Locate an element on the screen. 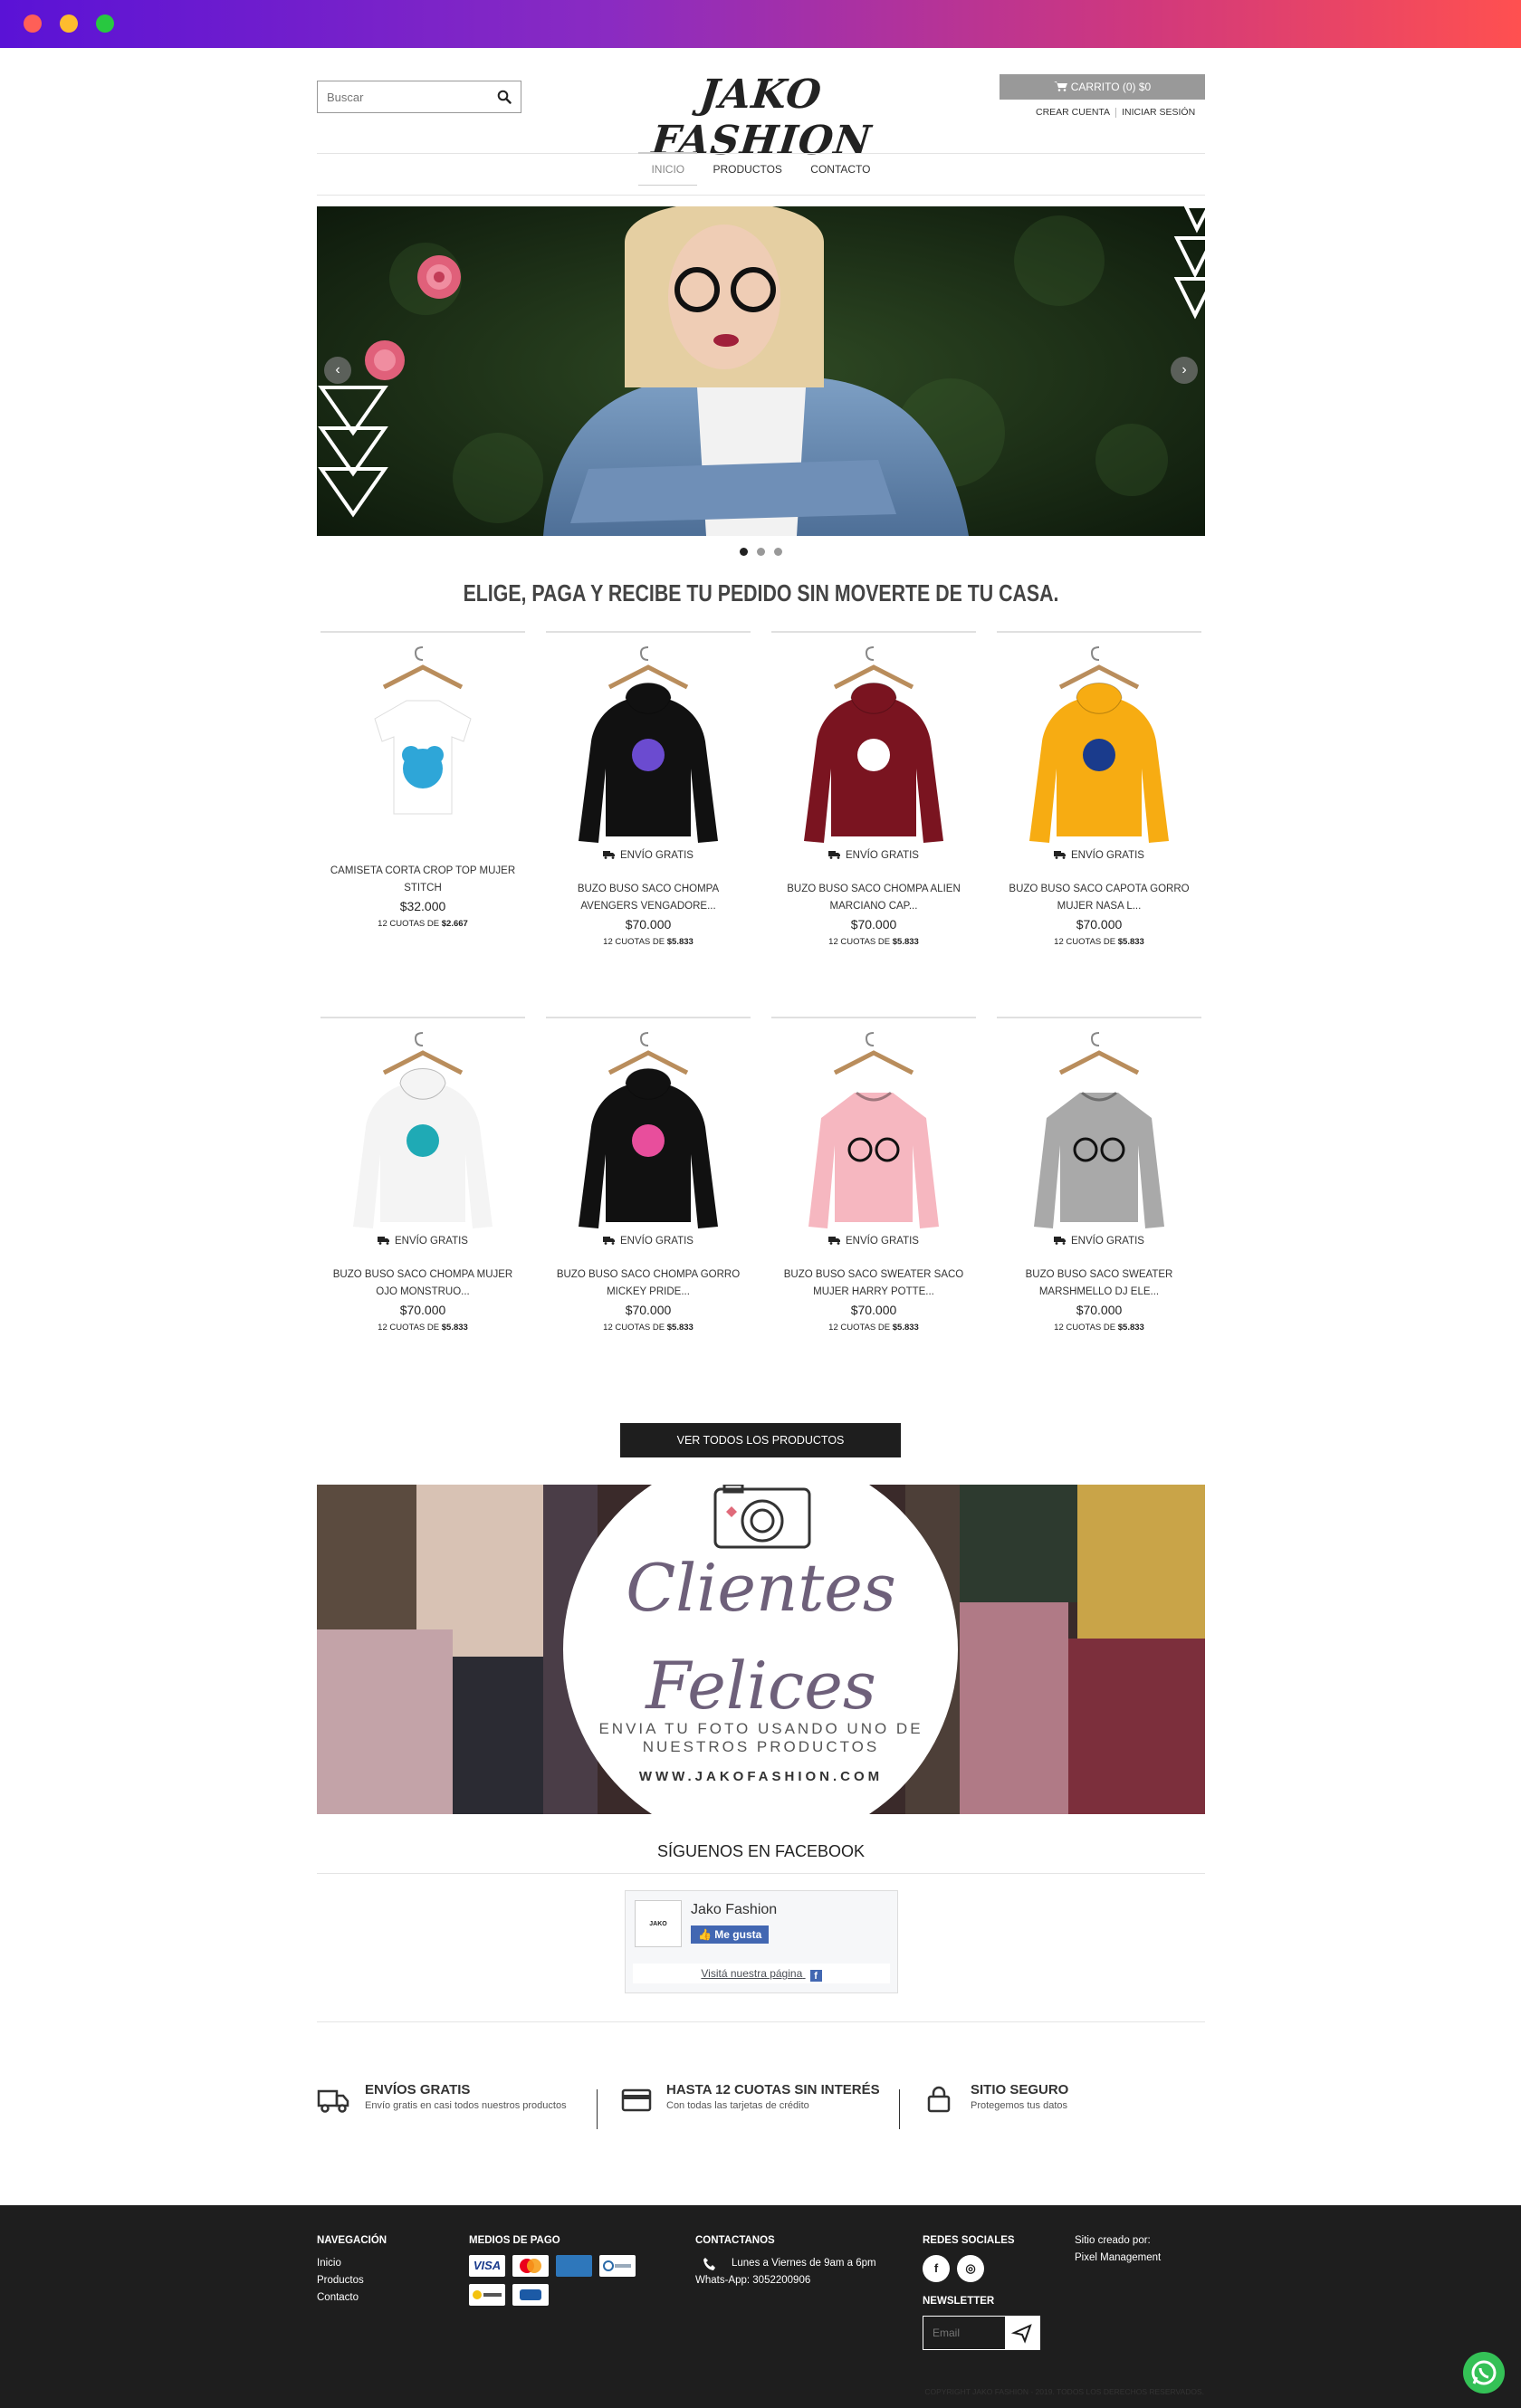 The height and width of the screenshot is (2408, 1521). instagram-icon: ◎ is located at coordinates (971, 2268).